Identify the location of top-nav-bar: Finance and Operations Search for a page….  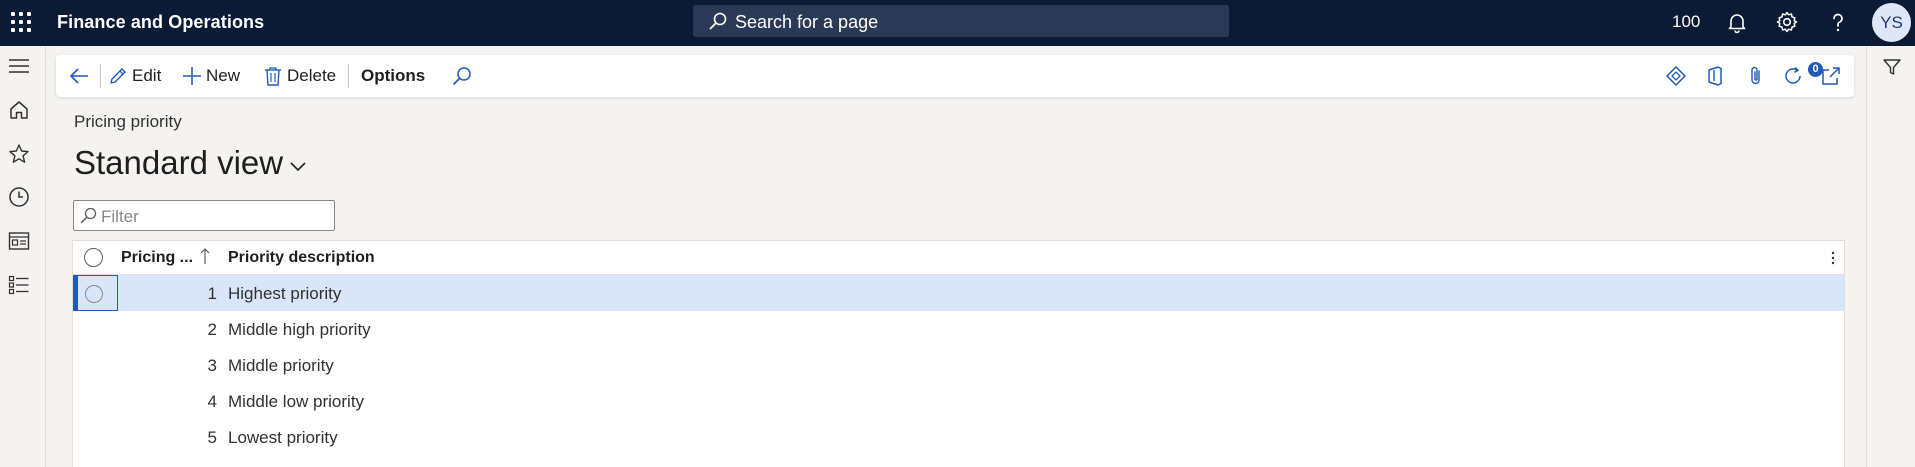
(957, 23).